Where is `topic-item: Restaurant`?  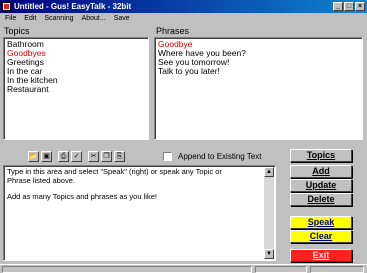 topic-item: Restaurant is located at coordinates (76, 89).